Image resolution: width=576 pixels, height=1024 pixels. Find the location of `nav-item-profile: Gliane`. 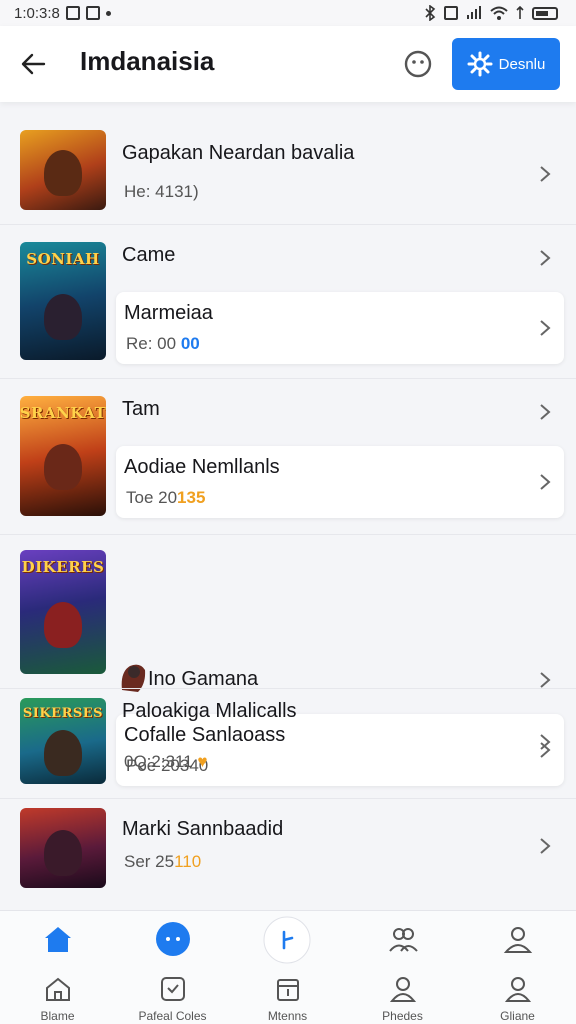

nav-item-profile: Gliane is located at coordinates (517, 967).